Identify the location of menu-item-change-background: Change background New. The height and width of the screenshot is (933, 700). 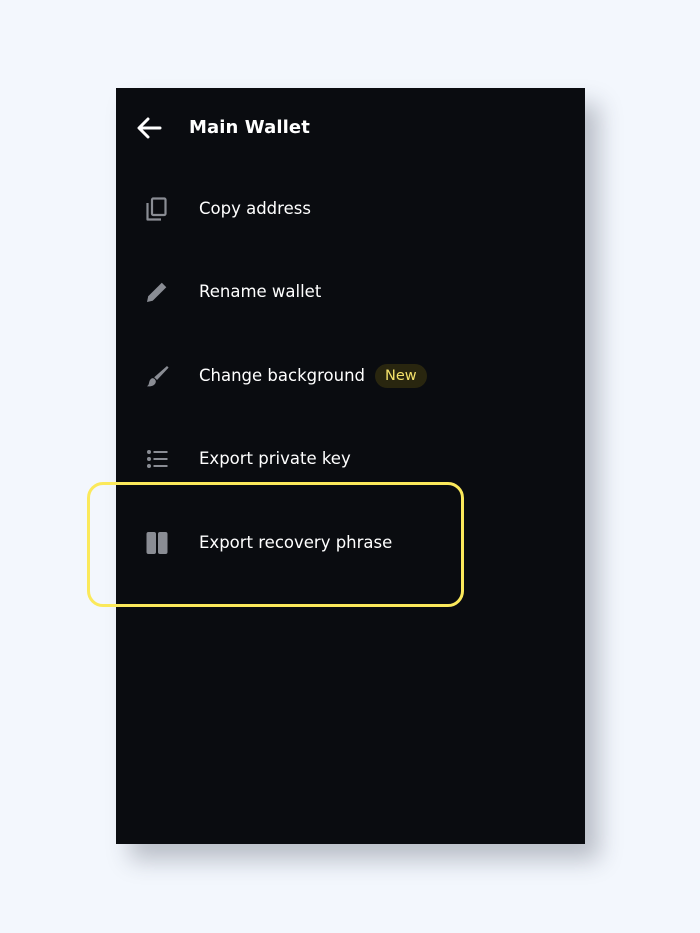
(350, 376).